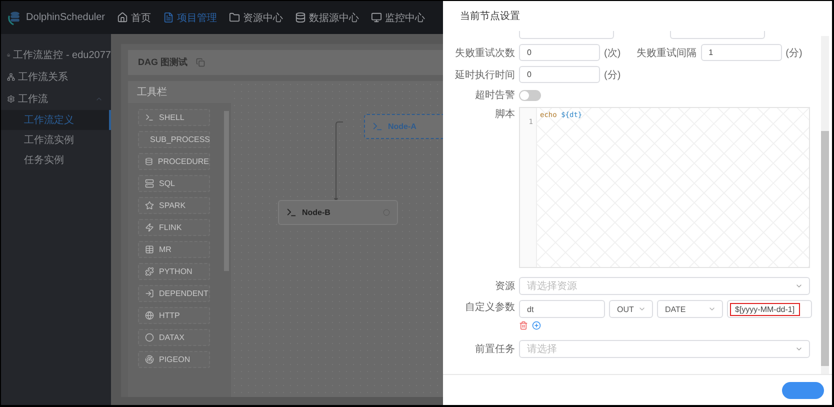 This screenshot has height=407, width=834. What do you see at coordinates (134, 17) in the screenshot?
I see `nav-tab: 首页` at bounding box center [134, 17].